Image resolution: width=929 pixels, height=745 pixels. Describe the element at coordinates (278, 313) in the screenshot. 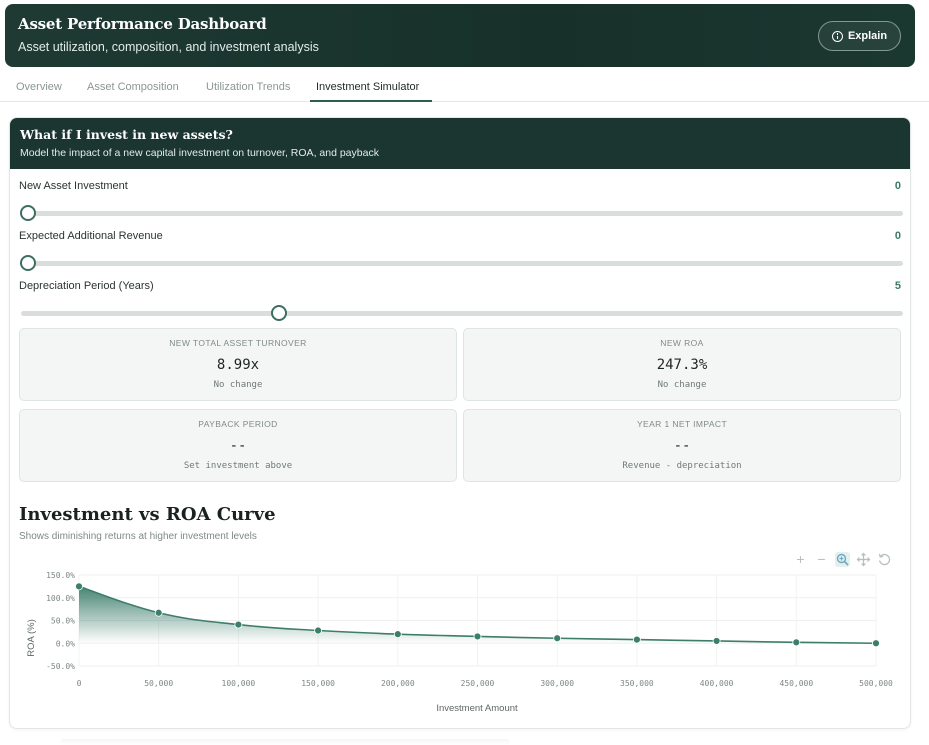

I see `depreciation-slider-thumb` at that location.